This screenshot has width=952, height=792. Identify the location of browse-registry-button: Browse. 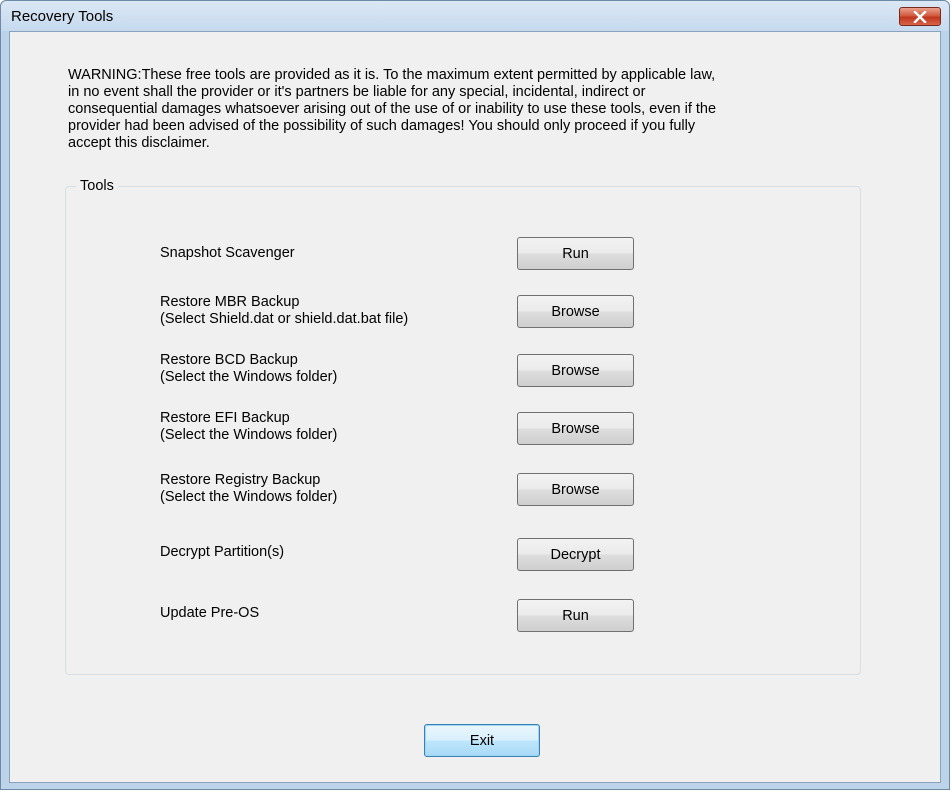
(575, 489).